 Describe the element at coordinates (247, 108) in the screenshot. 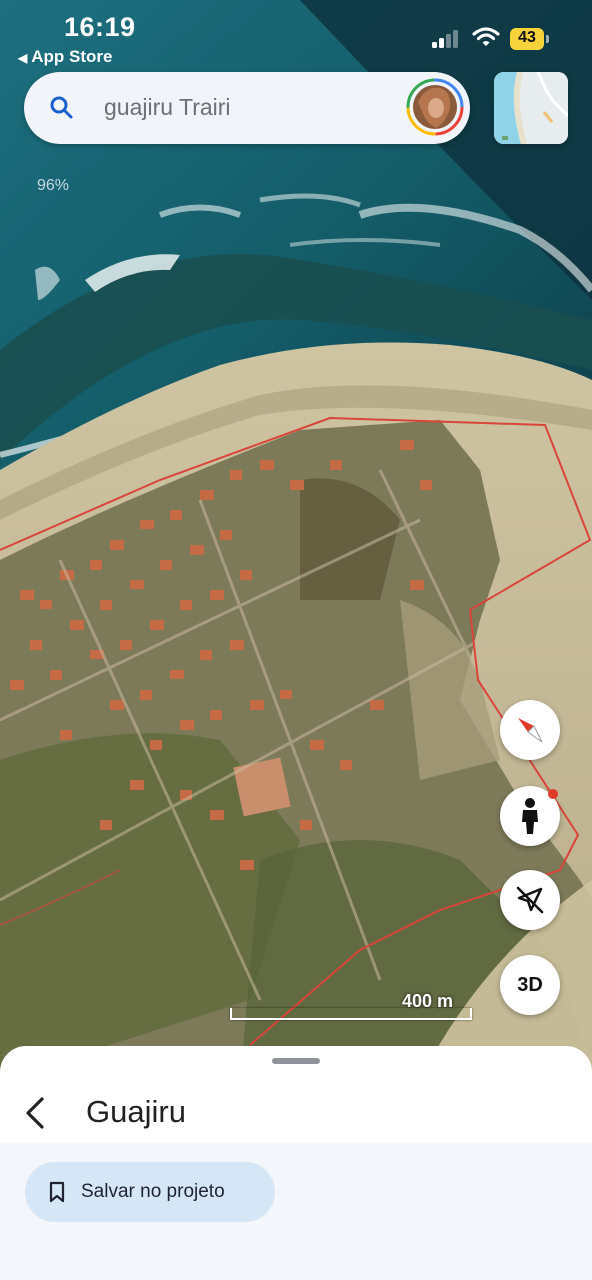

I see `search-bar: guajiru Trairi` at that location.